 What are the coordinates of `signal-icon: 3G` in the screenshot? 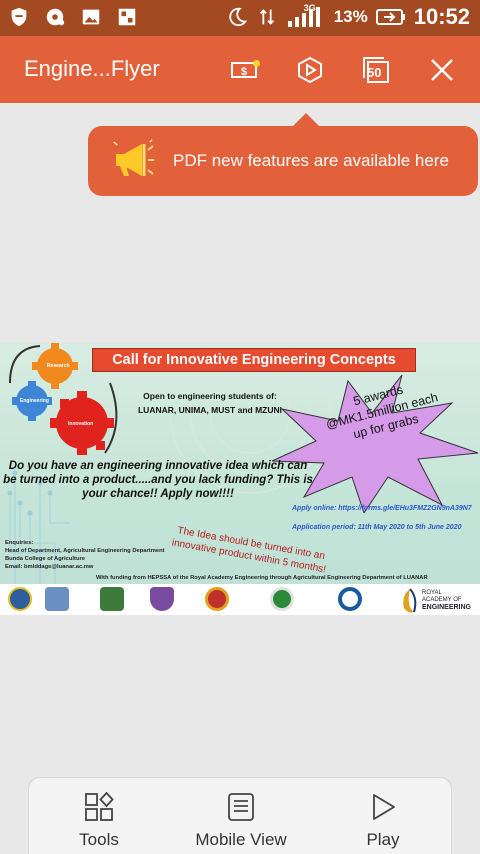 It's located at (306, 16).